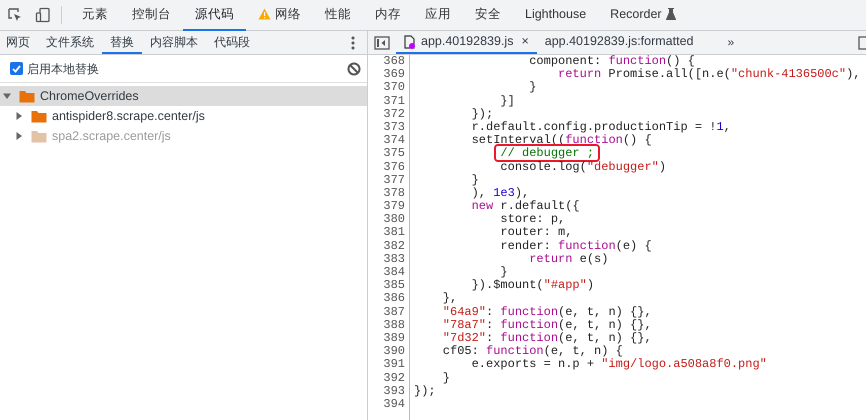 The image size is (866, 420). Describe the element at coordinates (438, 15) in the screenshot. I see `panel-tab: 应用` at that location.